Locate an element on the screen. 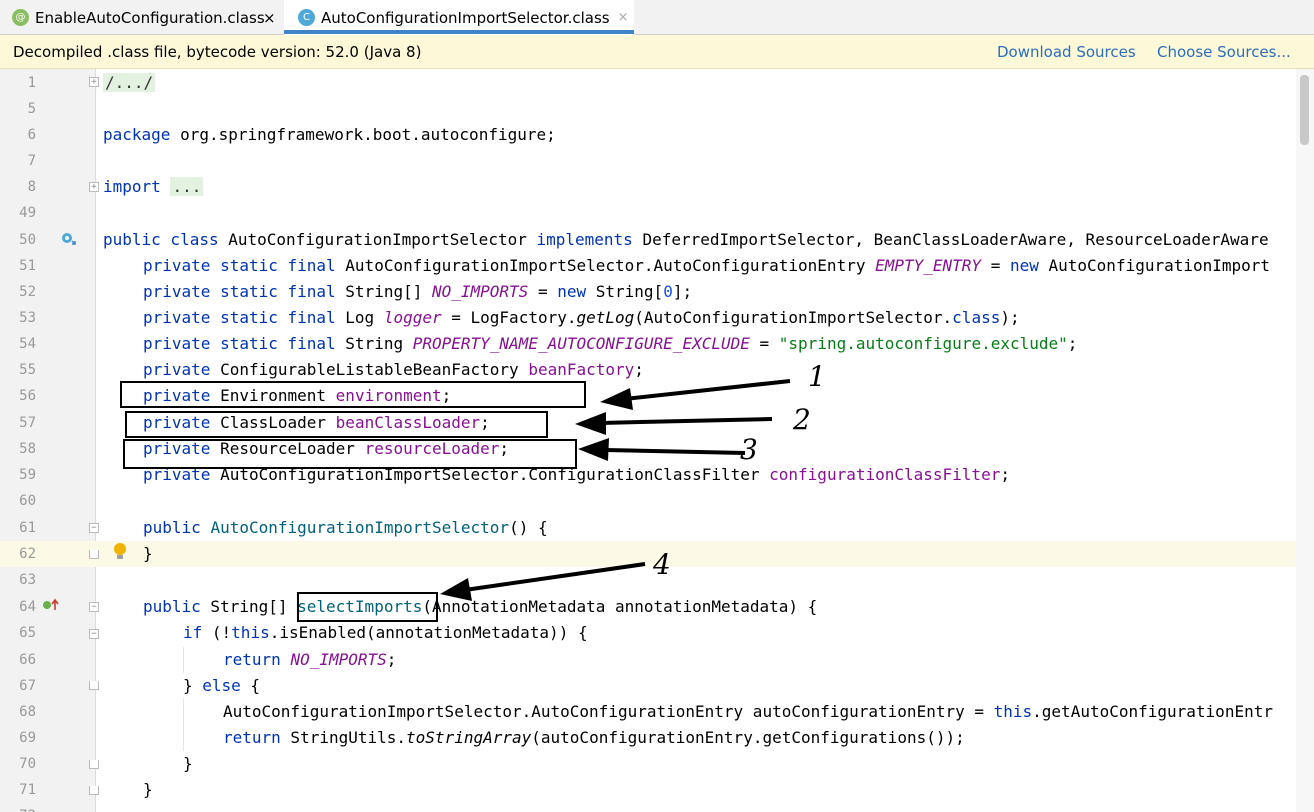 The image size is (1314, 812). line-number: 54 is located at coordinates (27, 344).